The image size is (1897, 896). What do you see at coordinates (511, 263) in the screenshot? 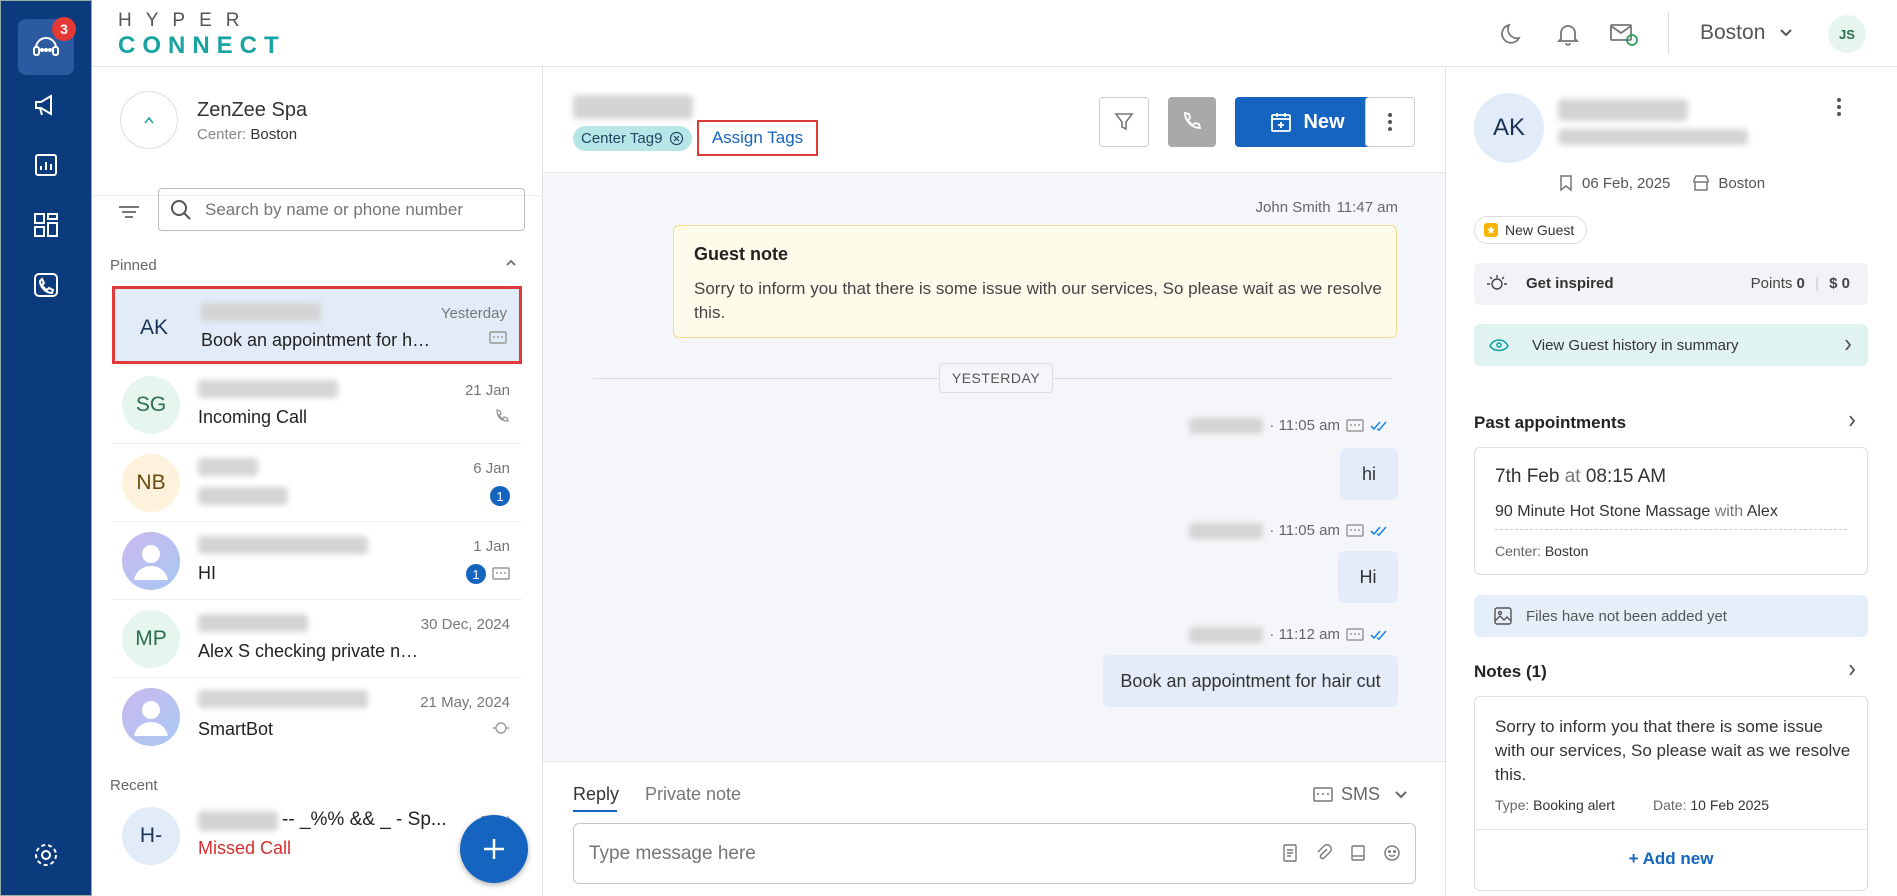
I see `collapse-pinned-button` at bounding box center [511, 263].